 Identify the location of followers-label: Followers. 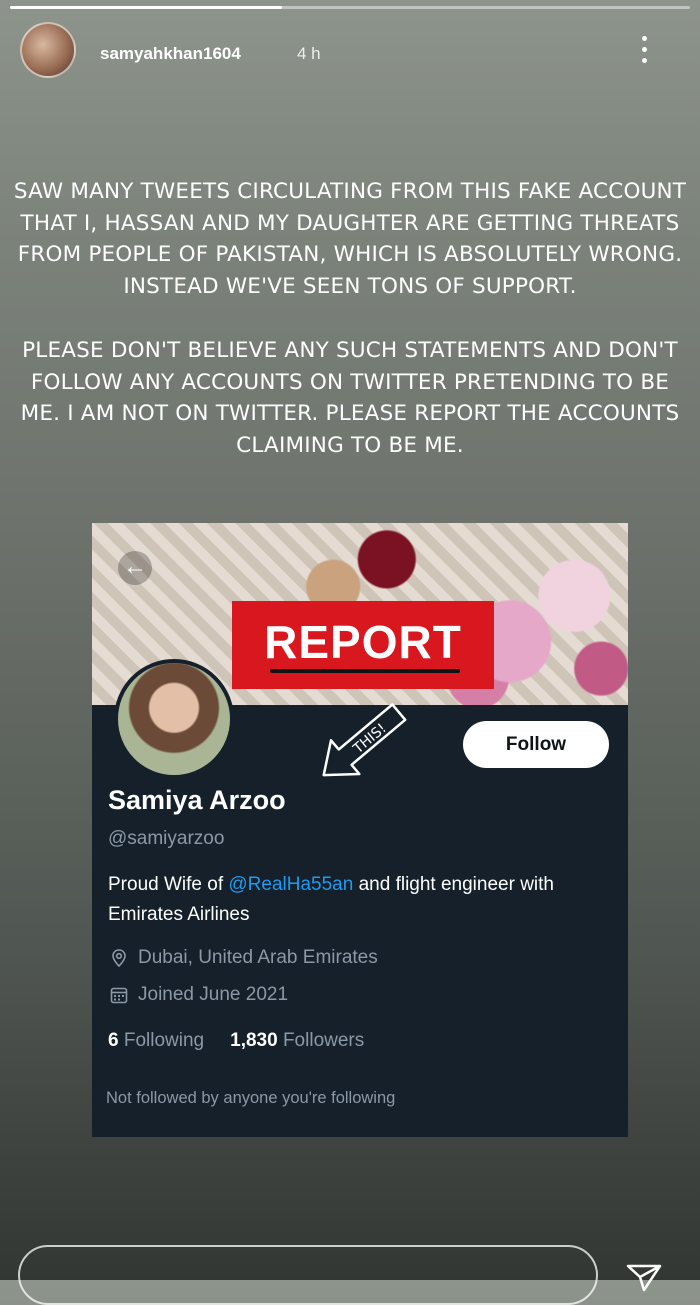
(323, 1040).